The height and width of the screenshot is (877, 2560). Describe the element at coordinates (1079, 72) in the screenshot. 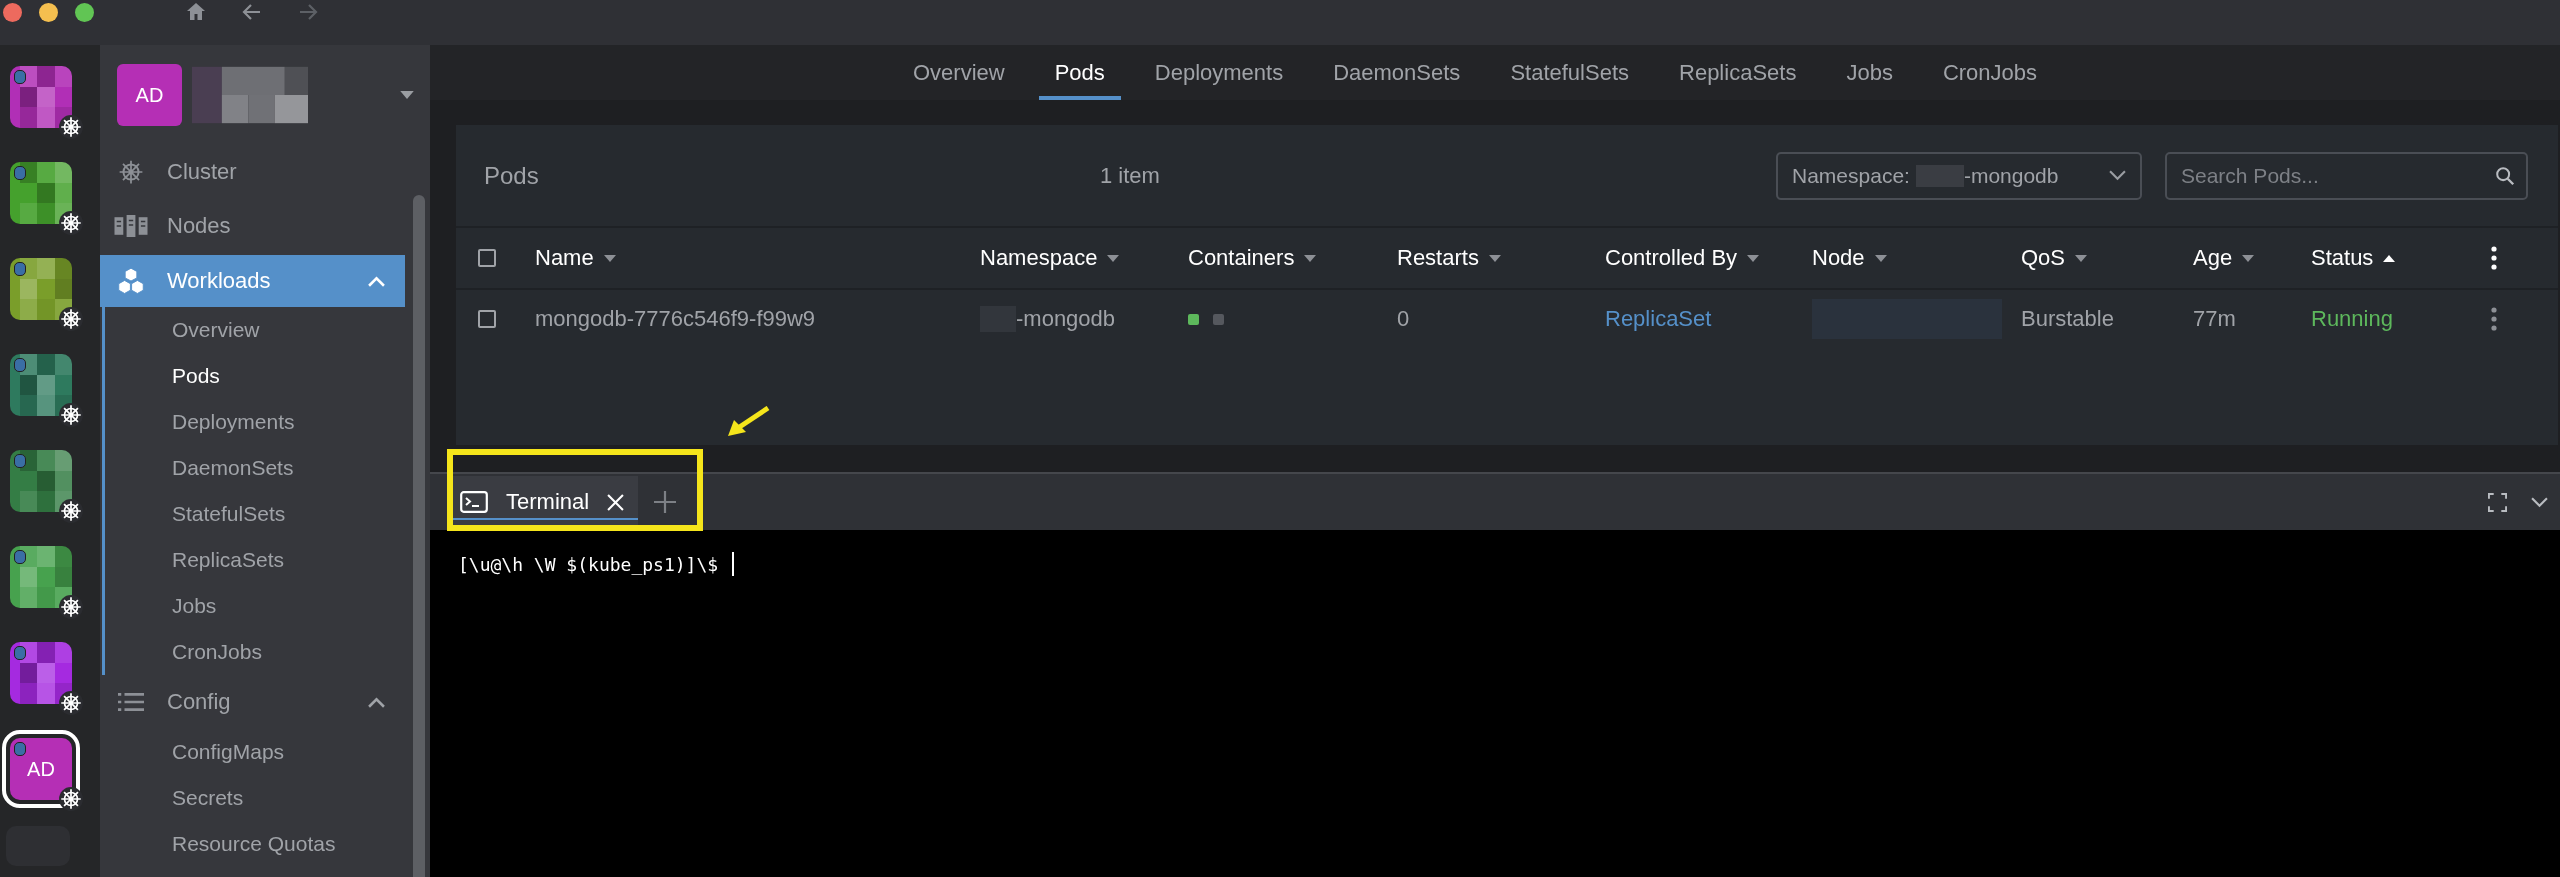

I see `tab: Pods` at that location.